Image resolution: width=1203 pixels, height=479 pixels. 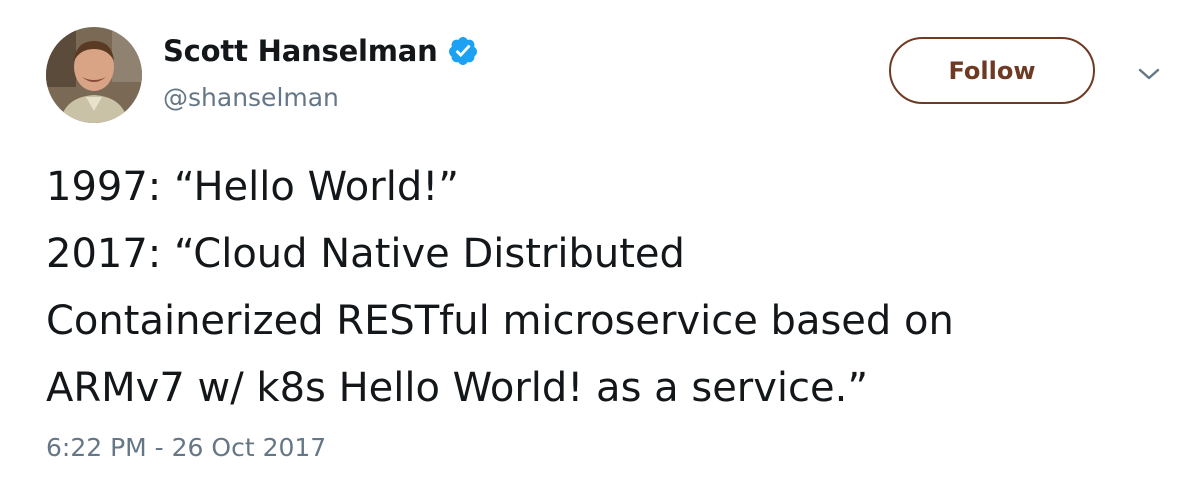 I want to click on chevron-down-icon, so click(x=1149, y=74).